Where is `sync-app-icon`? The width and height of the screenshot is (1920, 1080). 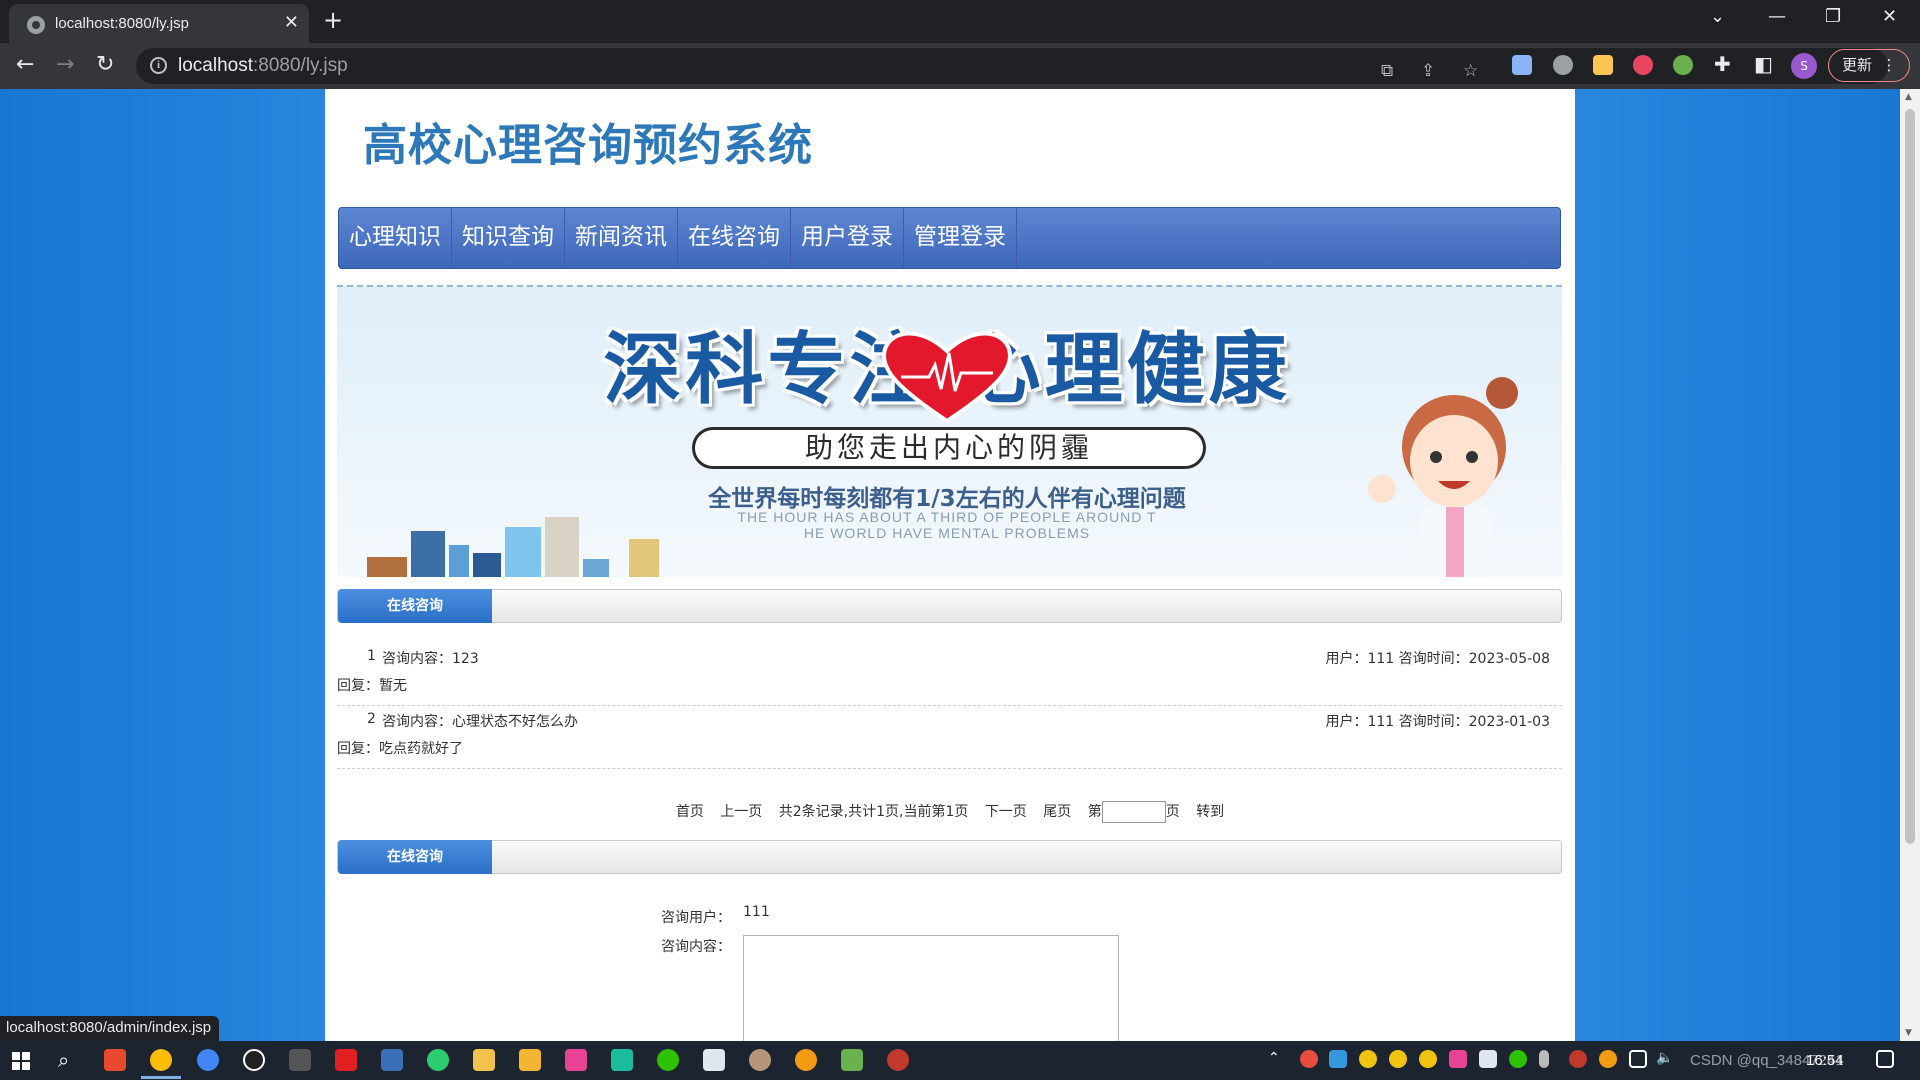
sync-app-icon is located at coordinates (438, 1060).